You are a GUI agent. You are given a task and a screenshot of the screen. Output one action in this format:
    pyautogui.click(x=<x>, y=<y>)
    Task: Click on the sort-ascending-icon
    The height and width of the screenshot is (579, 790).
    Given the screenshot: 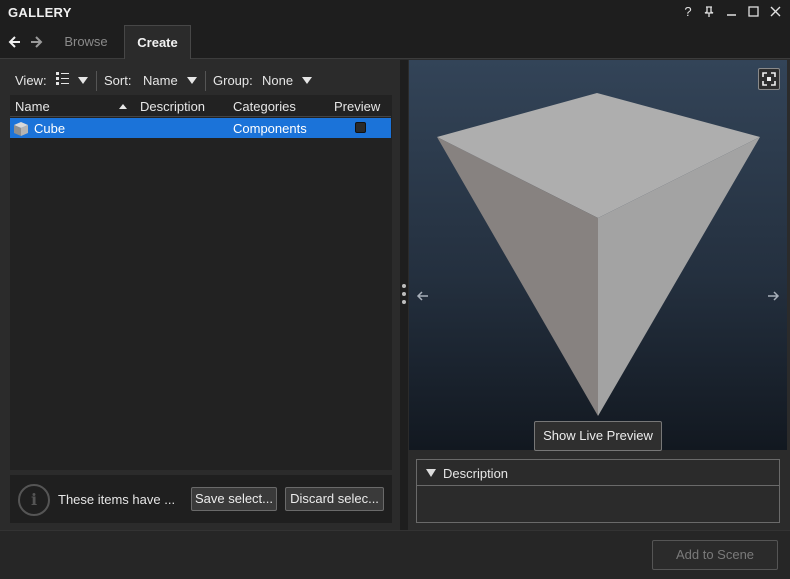 What is the action you would take?
    pyautogui.click(x=123, y=106)
    